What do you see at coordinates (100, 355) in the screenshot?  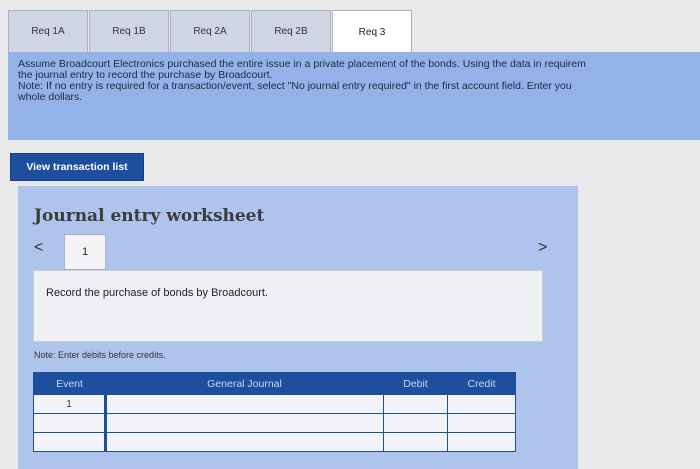 I see `debit-credit-note: Note: Enter debits before credits.` at bounding box center [100, 355].